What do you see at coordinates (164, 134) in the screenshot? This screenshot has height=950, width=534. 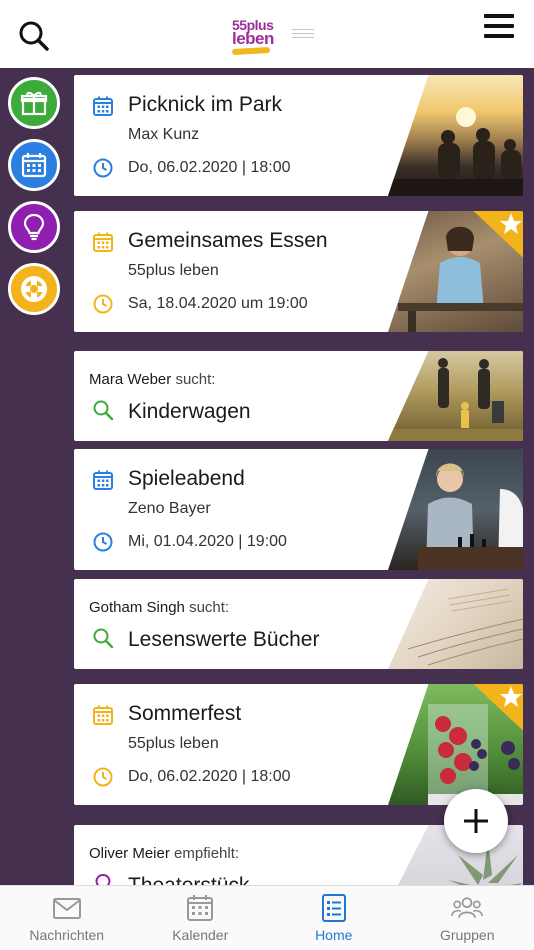 I see `event-host: Max Kunz` at bounding box center [164, 134].